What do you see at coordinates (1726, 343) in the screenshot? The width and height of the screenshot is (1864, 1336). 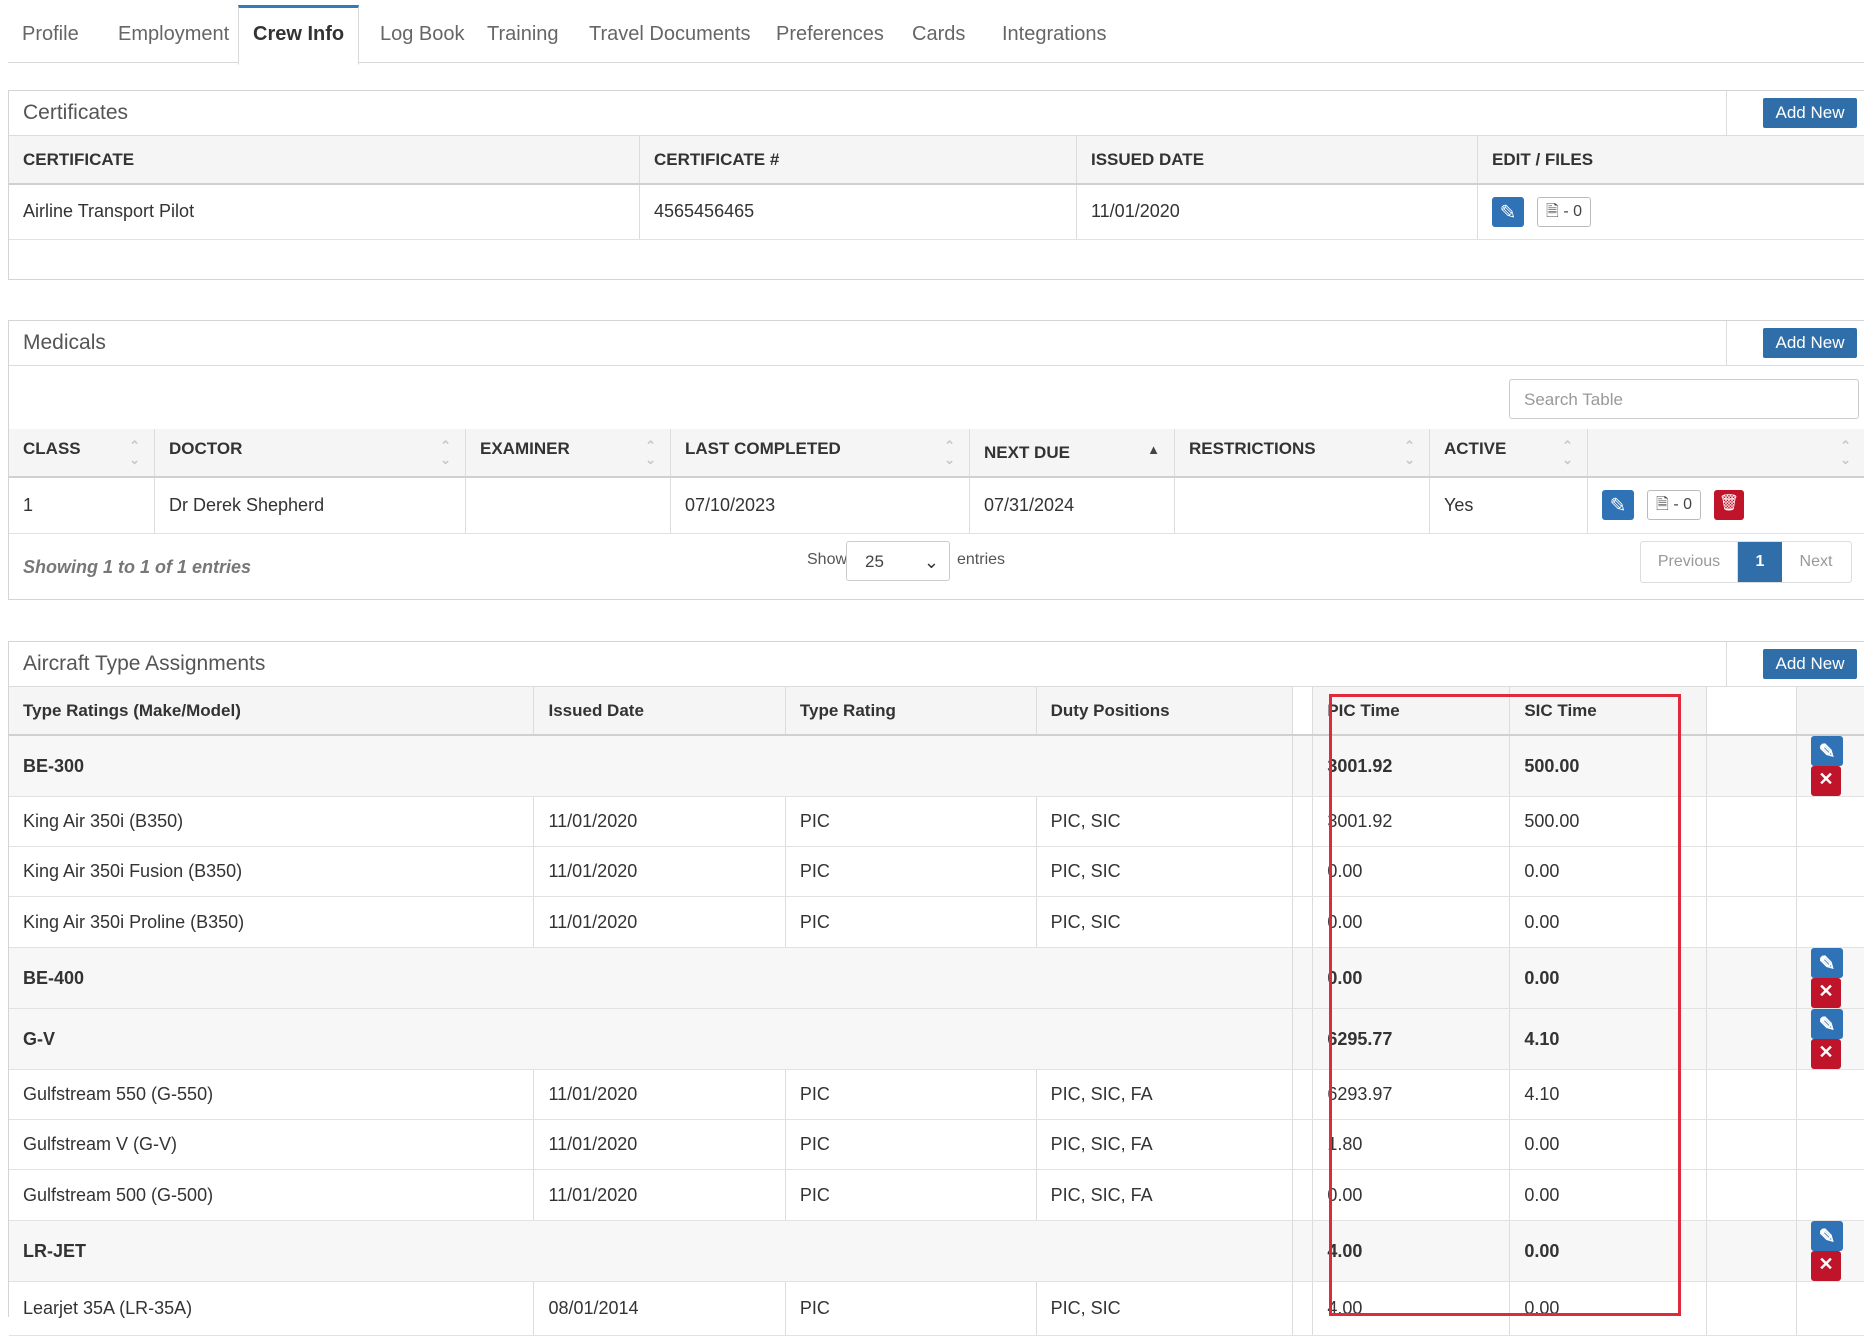 I see `header-divider` at bounding box center [1726, 343].